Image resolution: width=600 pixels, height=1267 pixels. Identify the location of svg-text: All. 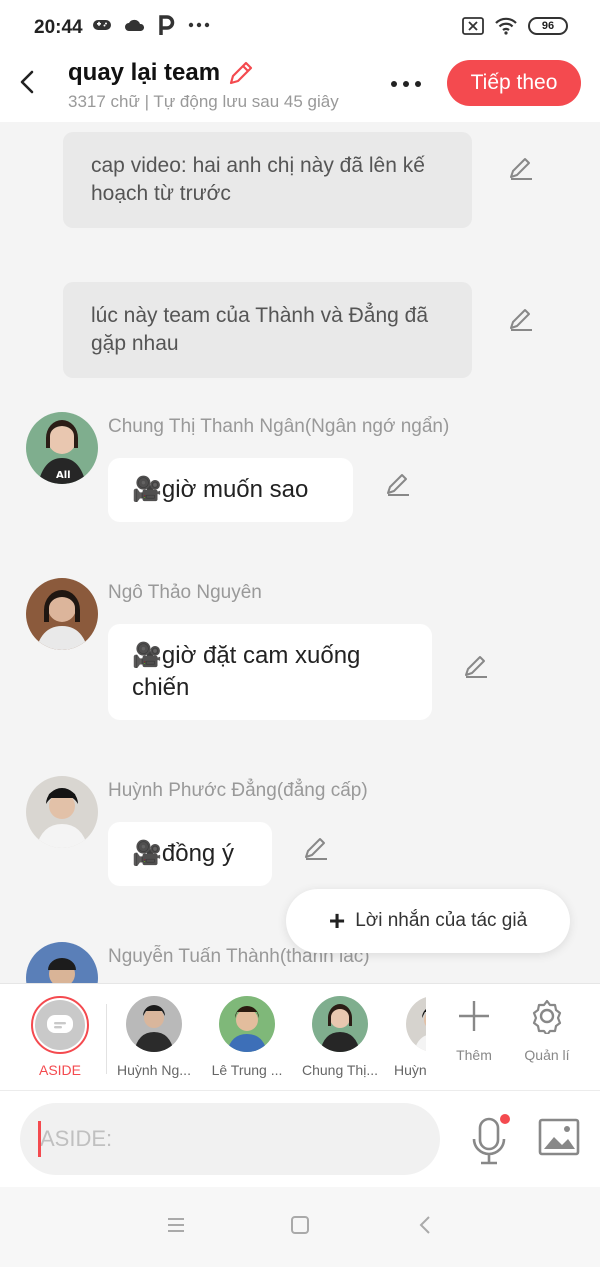
(63, 475).